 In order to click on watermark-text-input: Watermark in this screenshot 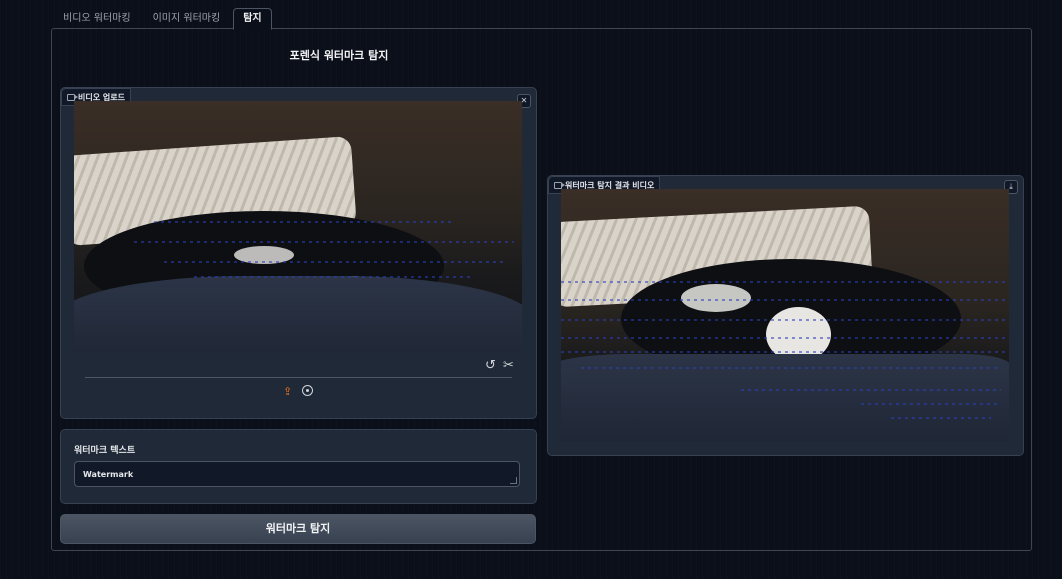, I will do `click(297, 474)`.